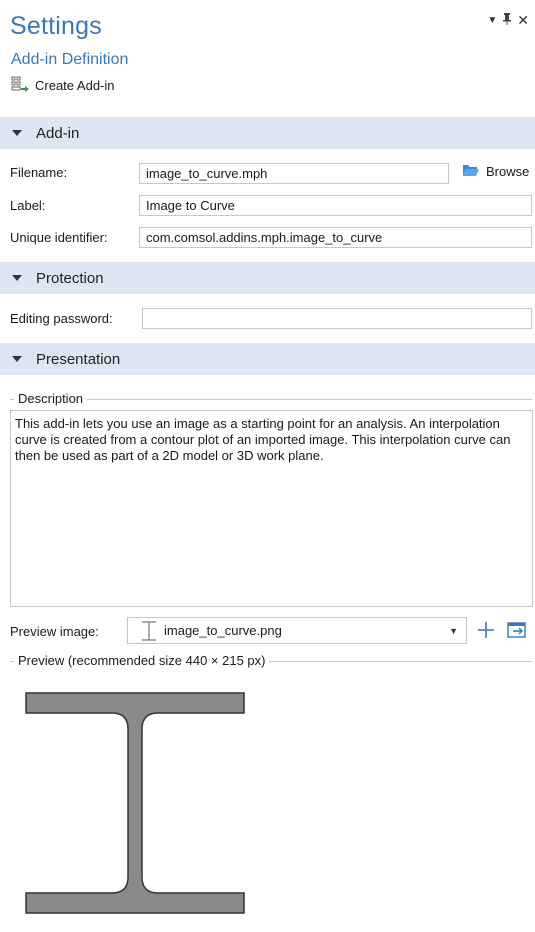 This screenshot has height=932, width=535. I want to click on plus-icon, so click(486, 631).